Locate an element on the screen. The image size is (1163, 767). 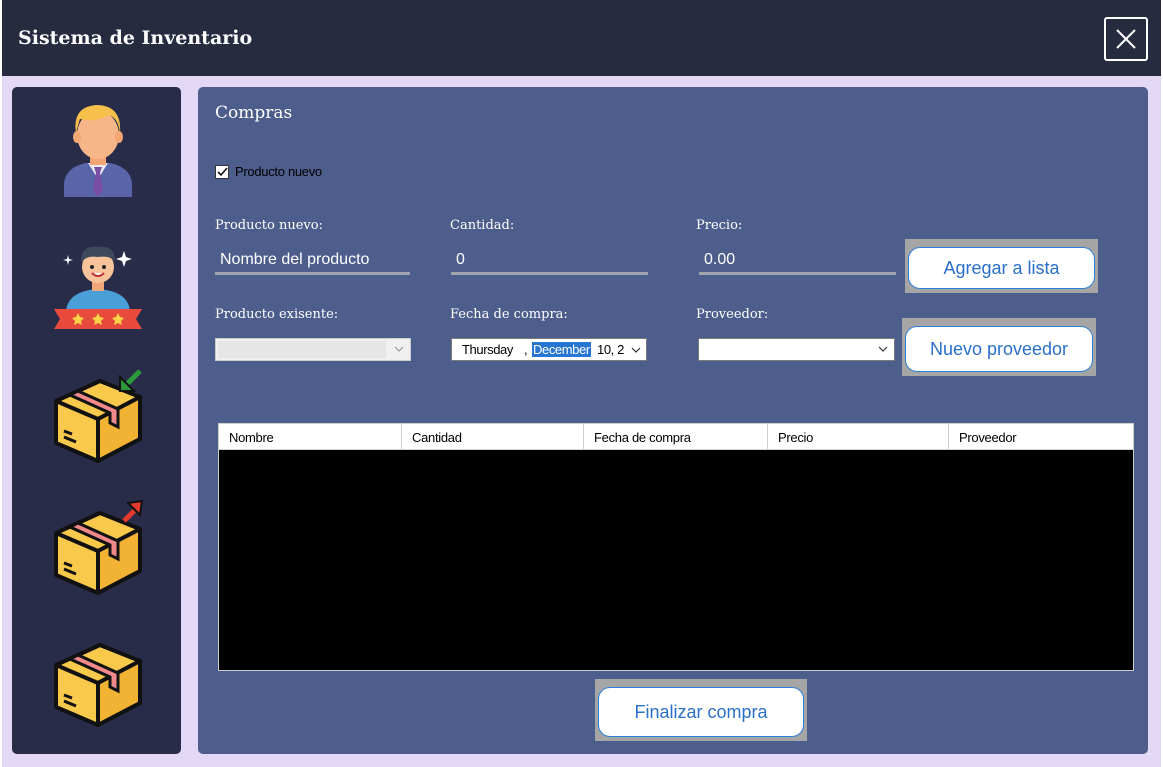
supplier-label: Proveedor: is located at coordinates (732, 314).